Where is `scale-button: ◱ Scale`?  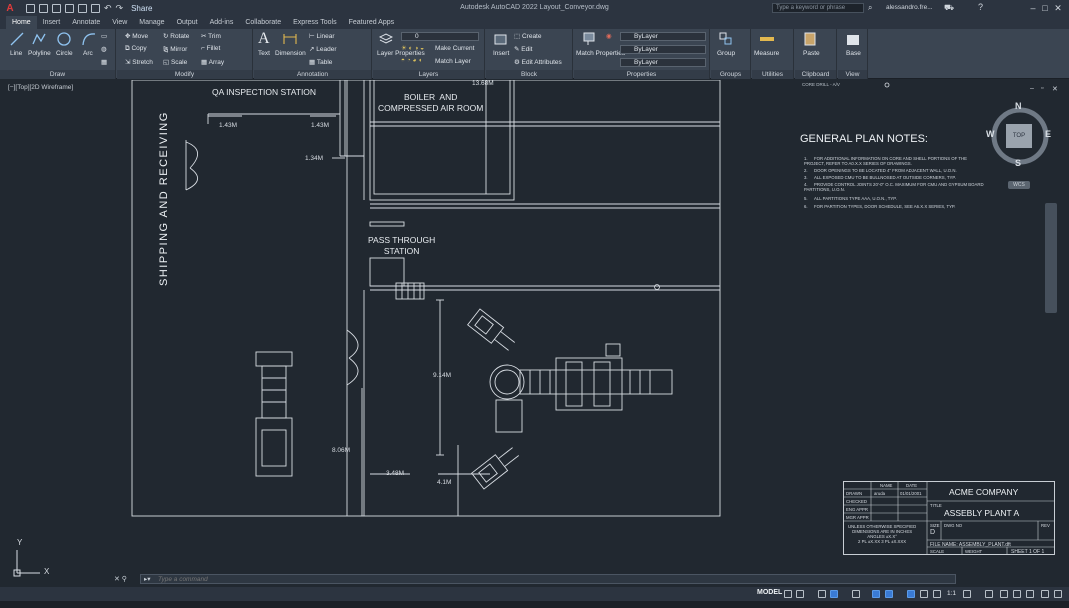 scale-button: ◱ Scale is located at coordinates (175, 62).